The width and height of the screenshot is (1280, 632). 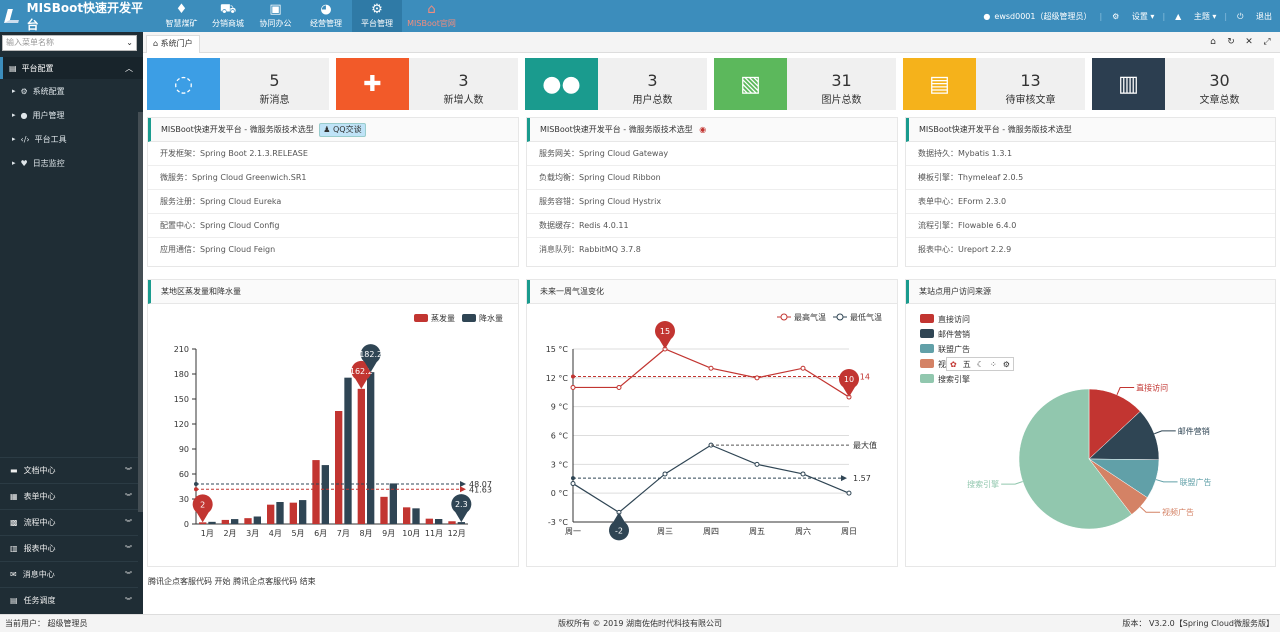 I want to click on y-tick-label: 30, so click(x=184, y=499).